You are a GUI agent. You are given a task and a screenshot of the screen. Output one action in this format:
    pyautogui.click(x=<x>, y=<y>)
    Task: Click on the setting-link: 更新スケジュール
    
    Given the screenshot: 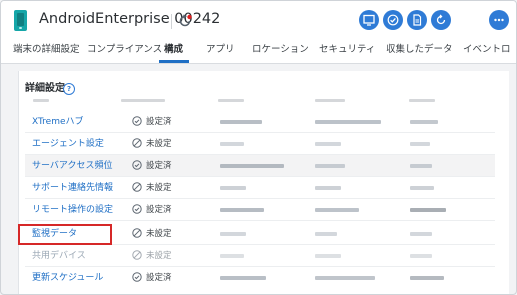 What is the action you would take?
    pyautogui.click(x=67, y=278)
    